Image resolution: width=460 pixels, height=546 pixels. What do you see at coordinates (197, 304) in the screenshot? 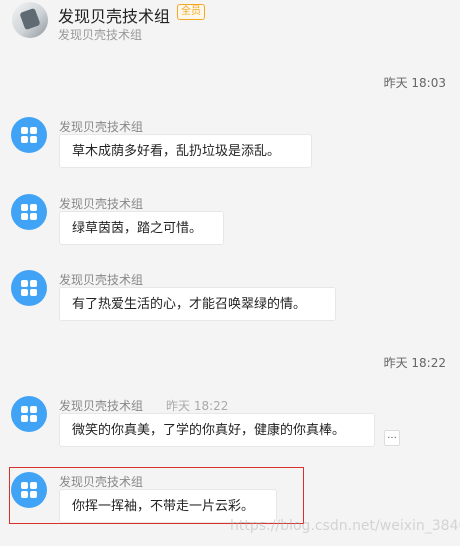
I see `message-bubble: 有了热爱生活的心，才能召唤翠绿的情。` at bounding box center [197, 304].